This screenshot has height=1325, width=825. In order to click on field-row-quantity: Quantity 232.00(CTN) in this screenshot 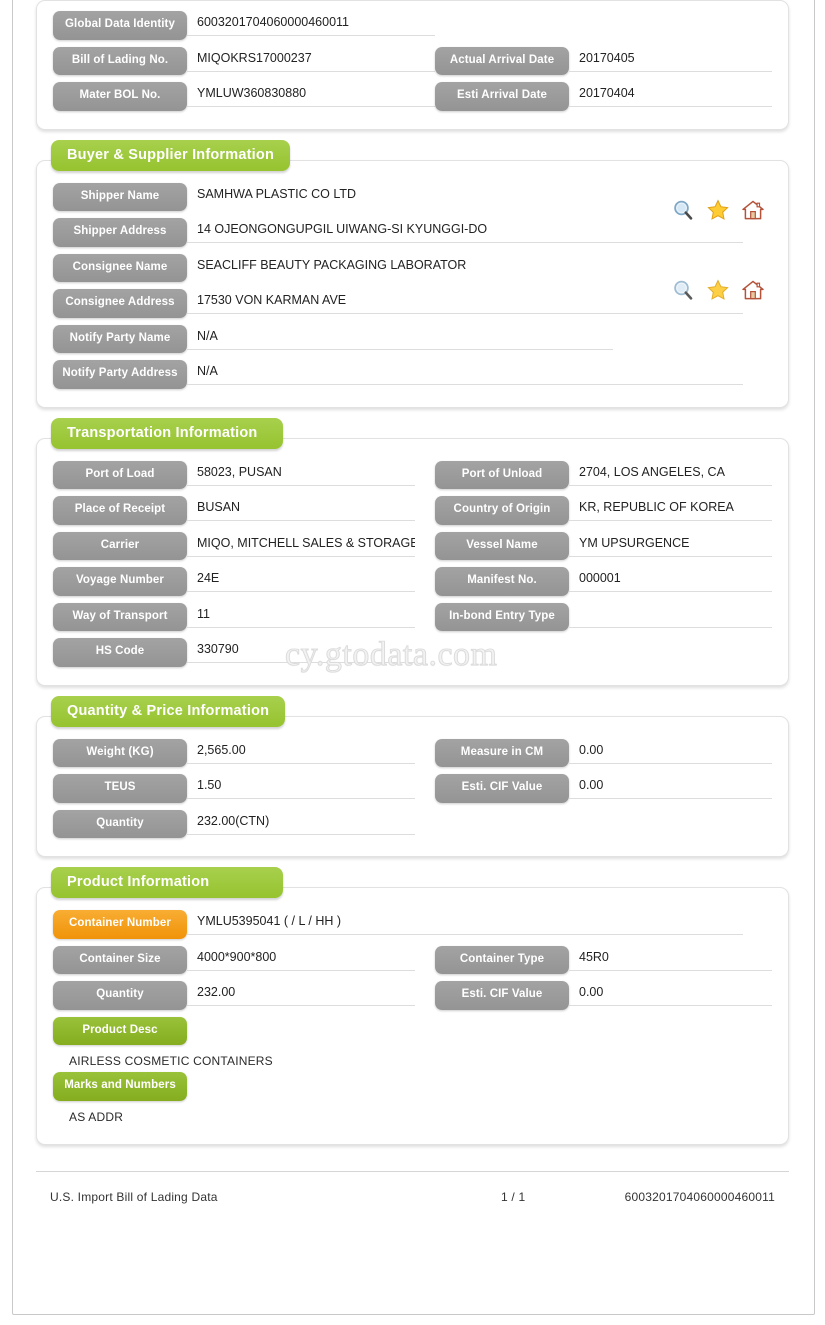, I will do `click(412, 823)`.